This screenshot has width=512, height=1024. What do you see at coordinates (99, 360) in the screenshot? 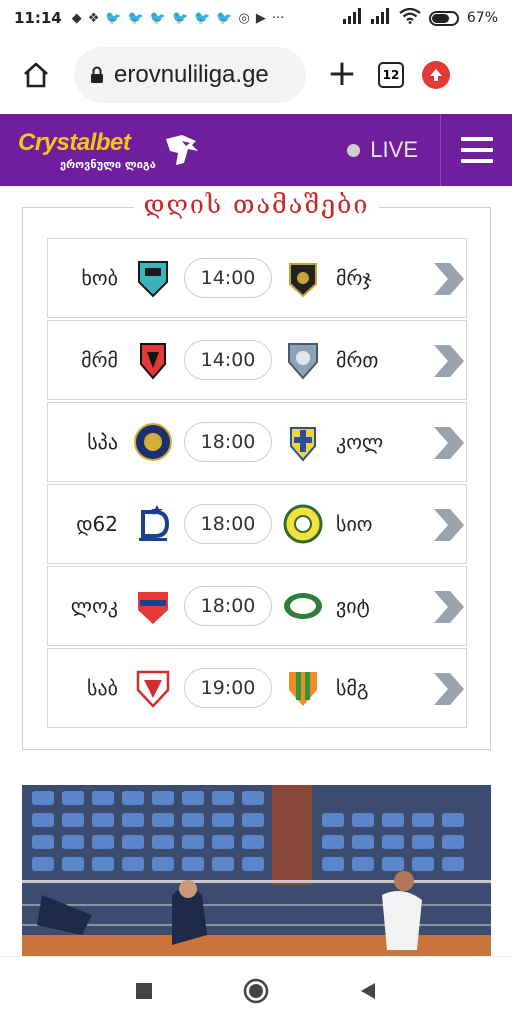
I see `home-team-name: მრმ` at bounding box center [99, 360].